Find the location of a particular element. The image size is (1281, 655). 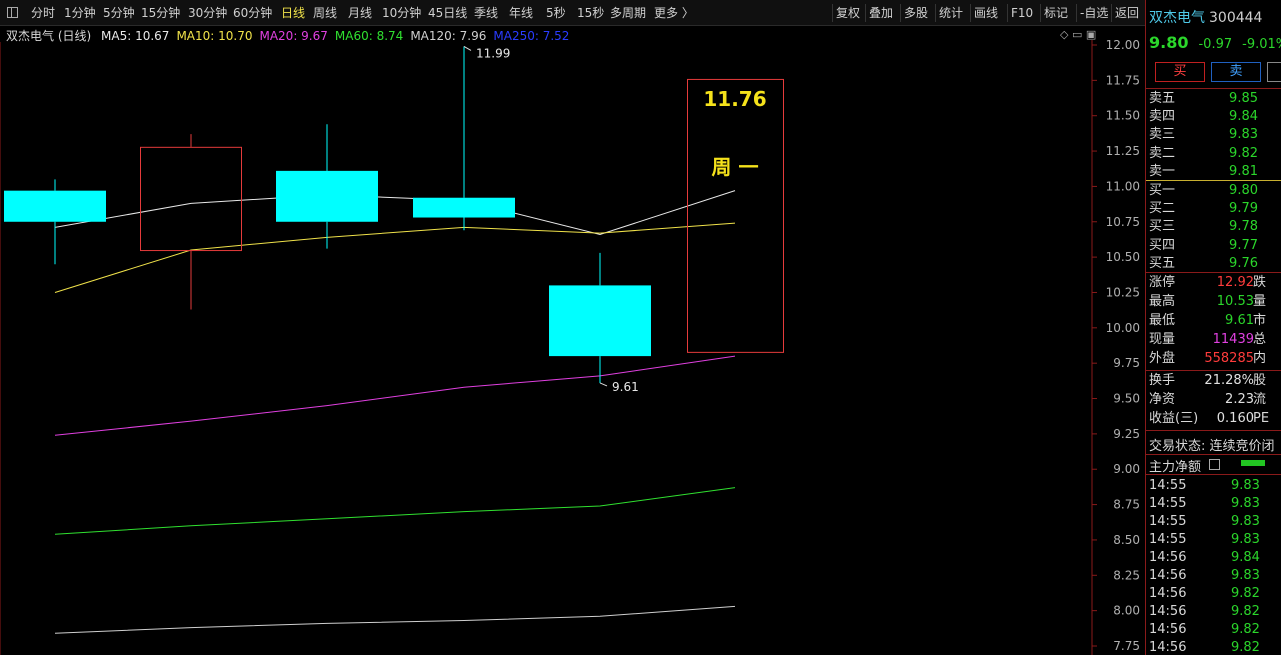

y-tick-label: 11.25 is located at coordinates (1123, 151).